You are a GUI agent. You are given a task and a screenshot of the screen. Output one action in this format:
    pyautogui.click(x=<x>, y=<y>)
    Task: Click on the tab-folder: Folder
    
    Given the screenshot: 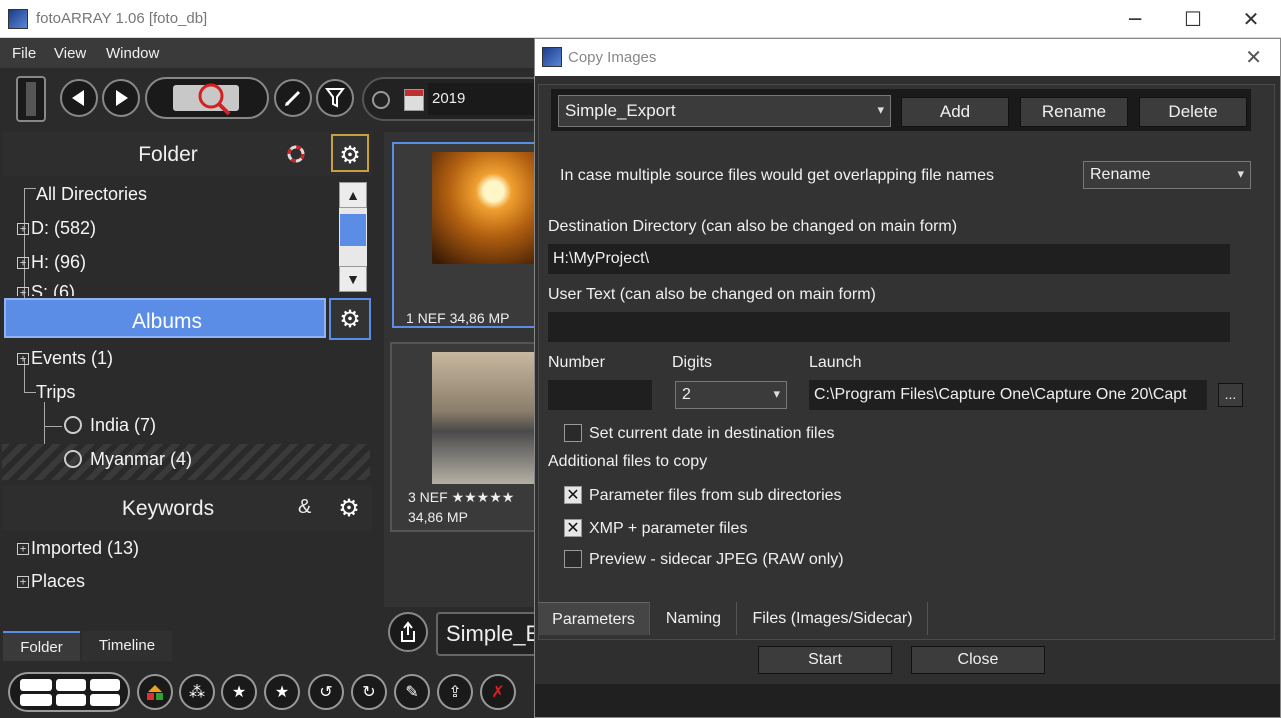 What is the action you would take?
    pyautogui.click(x=41, y=646)
    